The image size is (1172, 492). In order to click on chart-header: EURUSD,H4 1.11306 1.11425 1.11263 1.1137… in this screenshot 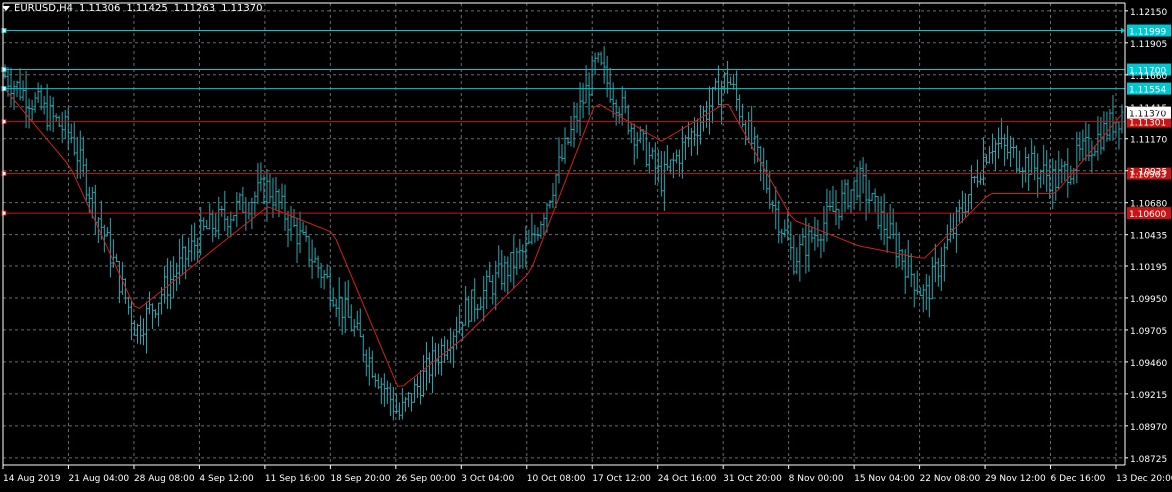, I will do `click(132, 8)`.